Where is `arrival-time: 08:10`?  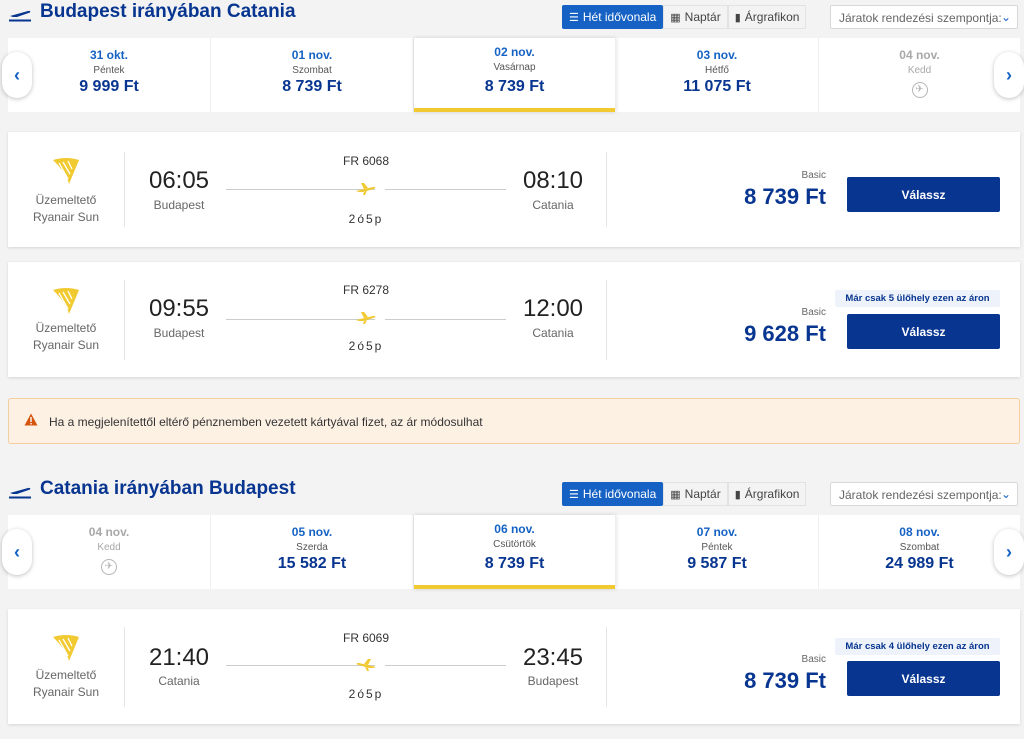
arrival-time: 08:10 is located at coordinates (553, 180).